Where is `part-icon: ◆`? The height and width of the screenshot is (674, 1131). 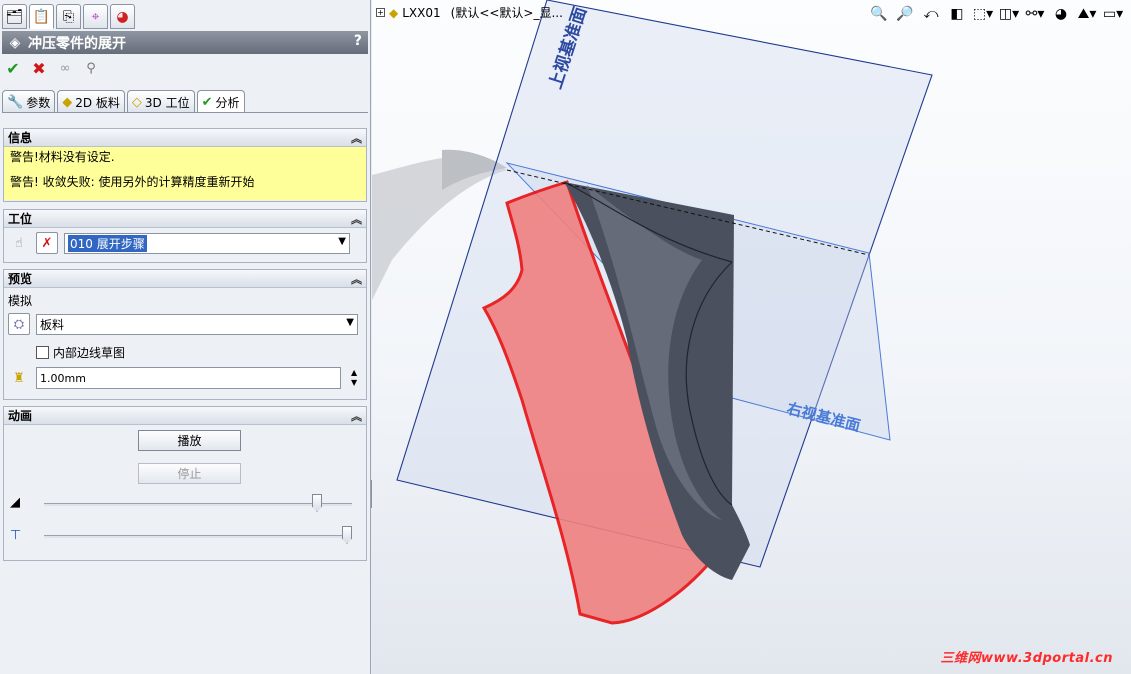 part-icon: ◆ is located at coordinates (394, 12).